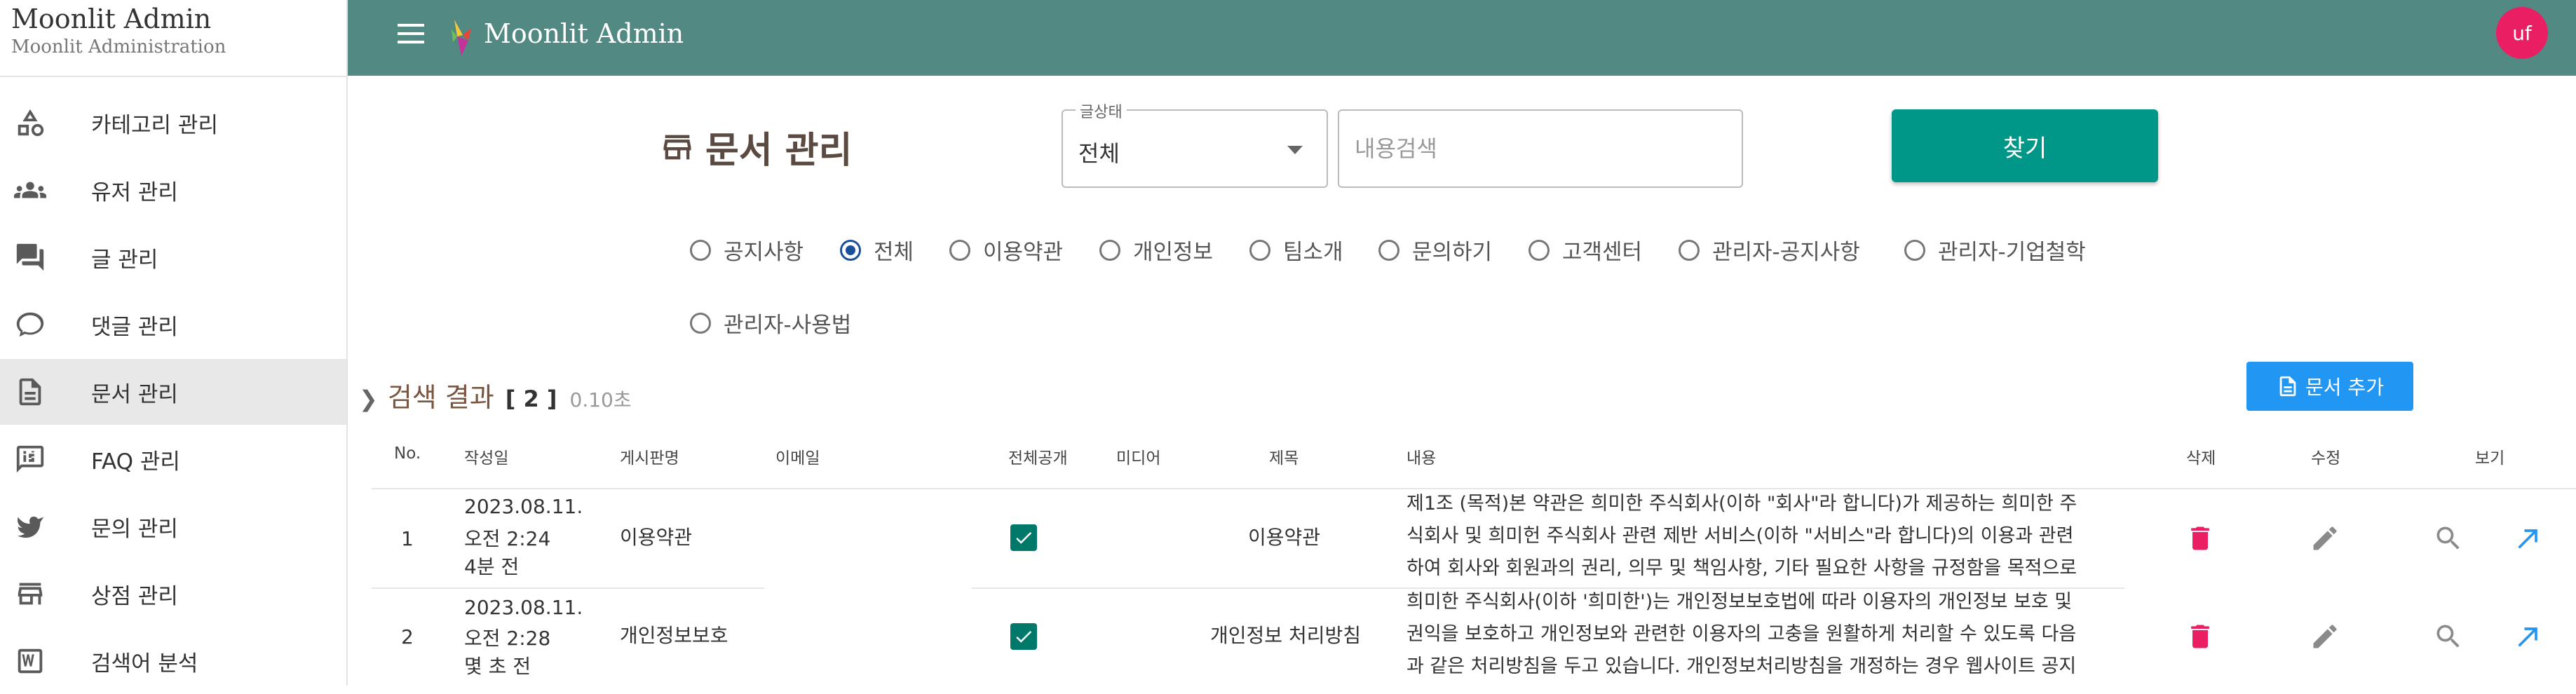 This screenshot has height=694, width=2576. Describe the element at coordinates (894, 252) in the screenshot. I see `radio-label: 전체` at that location.